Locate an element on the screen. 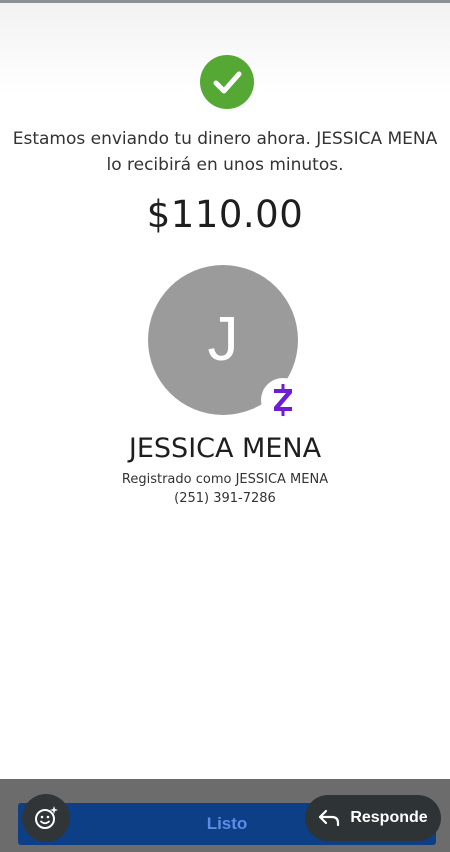 The height and width of the screenshot is (852, 450). recipient-name: JESSICA MENA is located at coordinates (225, 448).